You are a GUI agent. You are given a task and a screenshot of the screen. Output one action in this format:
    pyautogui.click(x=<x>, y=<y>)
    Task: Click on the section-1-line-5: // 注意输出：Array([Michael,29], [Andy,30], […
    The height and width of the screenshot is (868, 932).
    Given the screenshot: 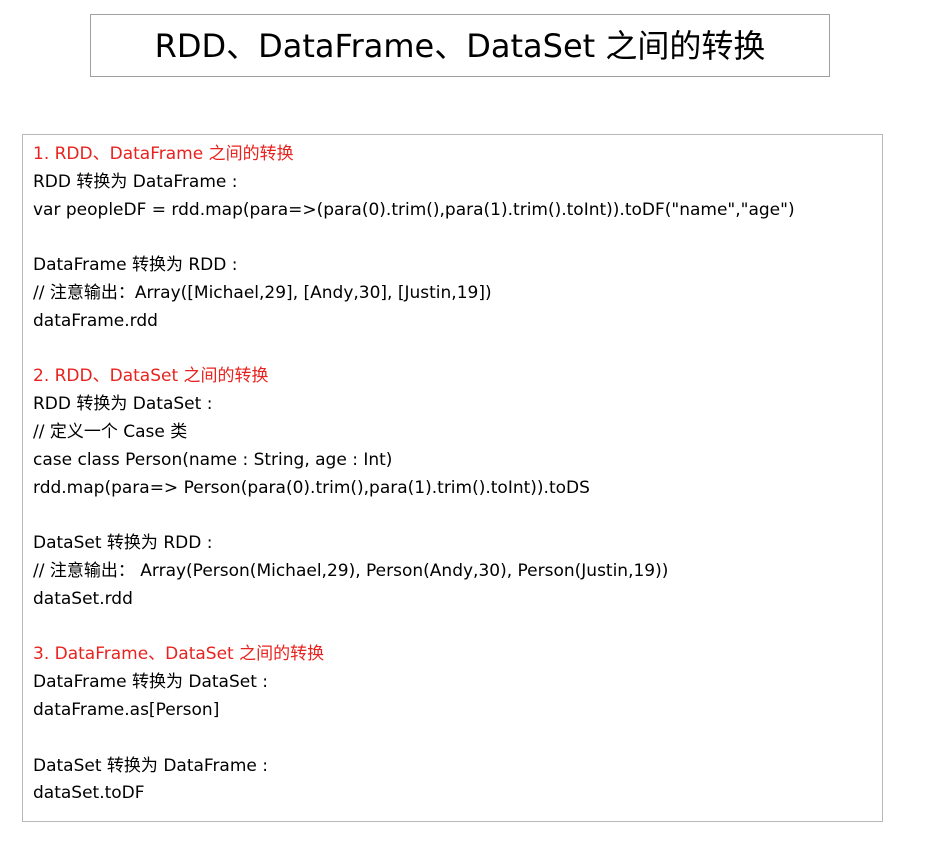 What is the action you would take?
    pyautogui.click(x=262, y=292)
    